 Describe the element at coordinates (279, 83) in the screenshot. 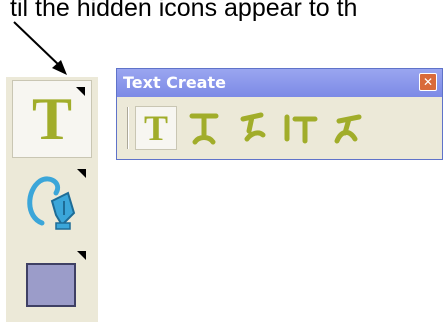

I see `panel-titlebar: Text Create ✕` at that location.